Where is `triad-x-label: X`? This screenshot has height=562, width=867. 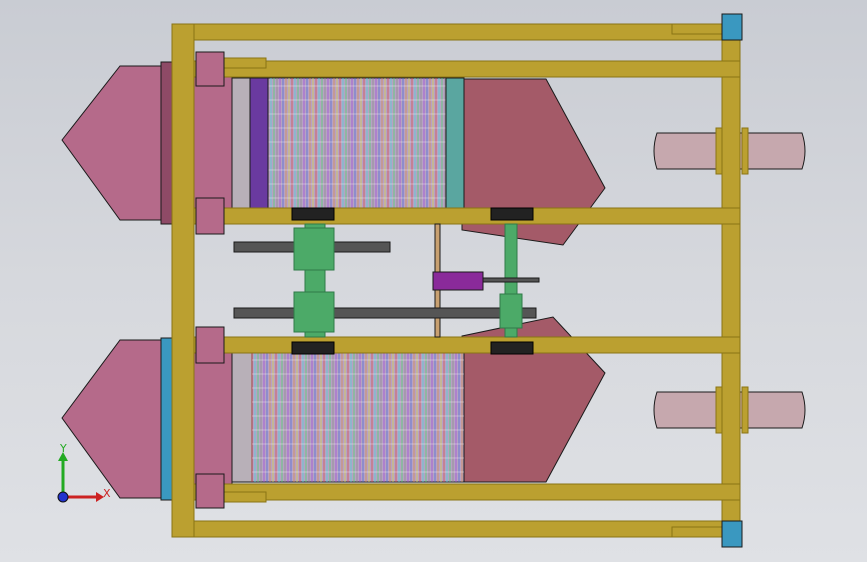
triad-x-label: X is located at coordinates (107, 493).